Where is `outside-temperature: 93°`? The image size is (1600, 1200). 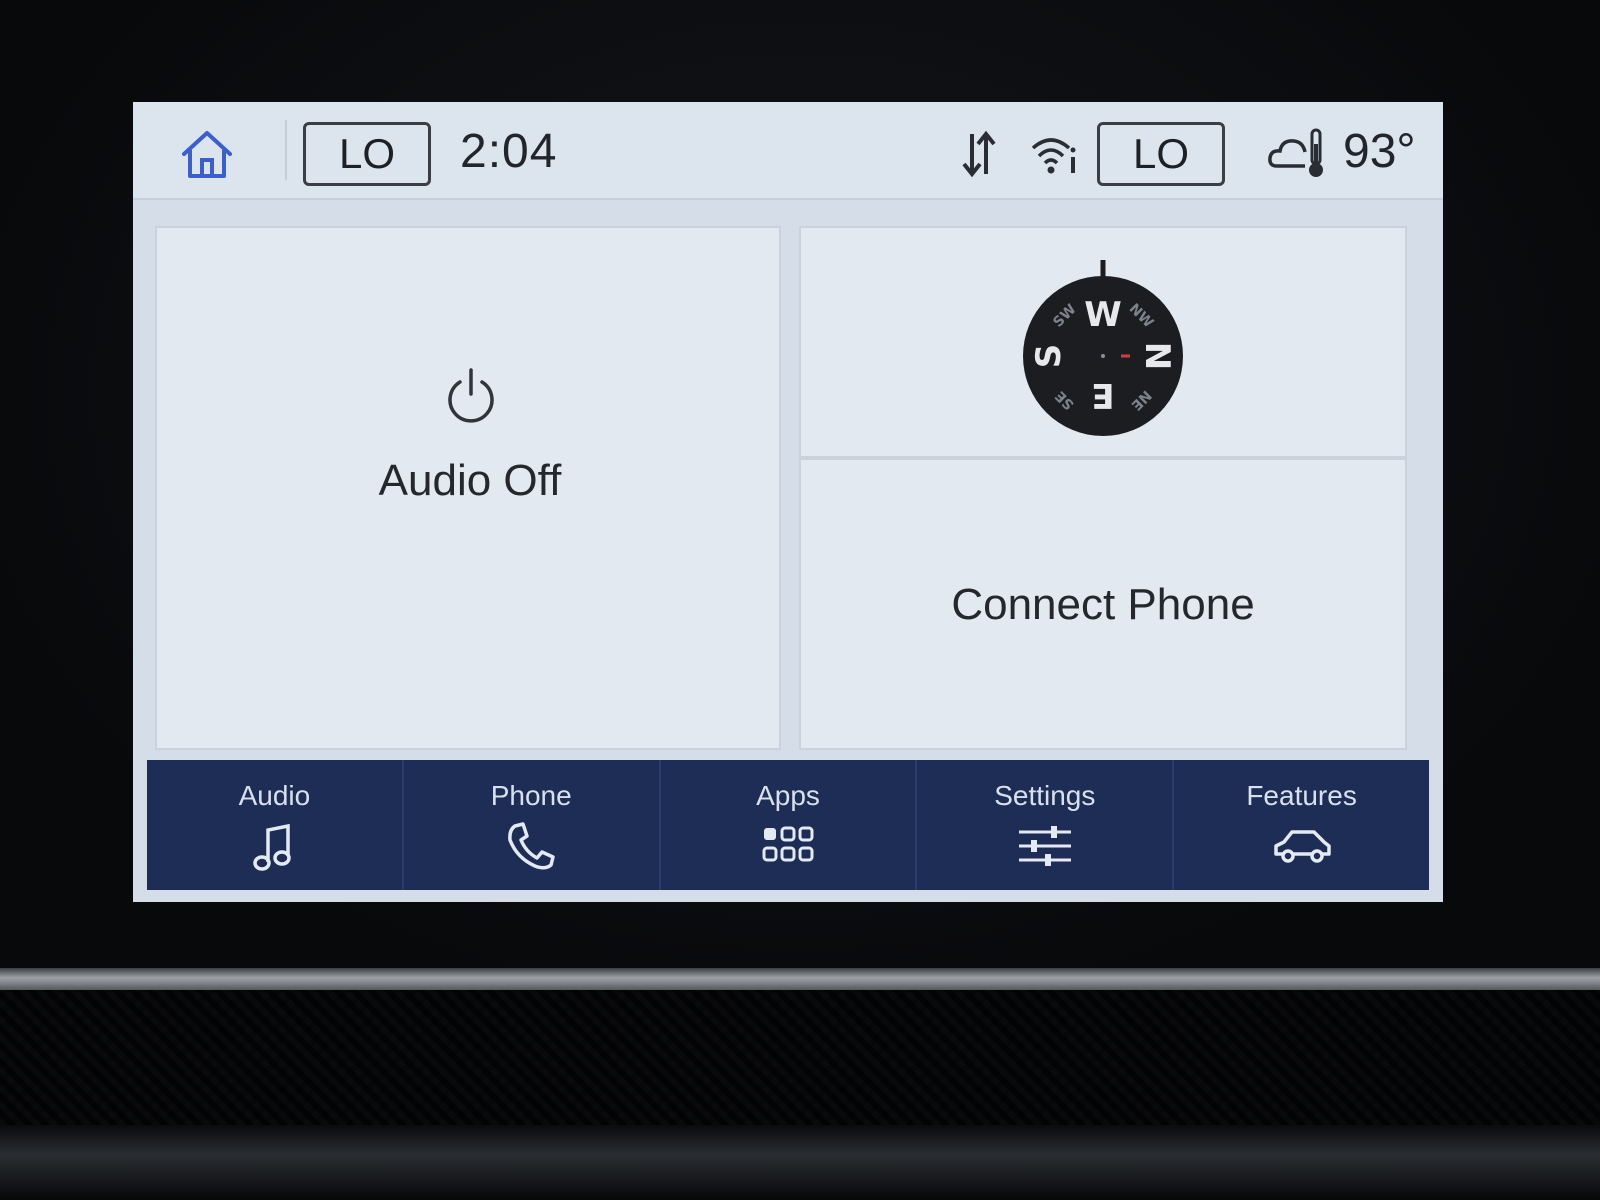 outside-temperature: 93° is located at coordinates (1379, 151).